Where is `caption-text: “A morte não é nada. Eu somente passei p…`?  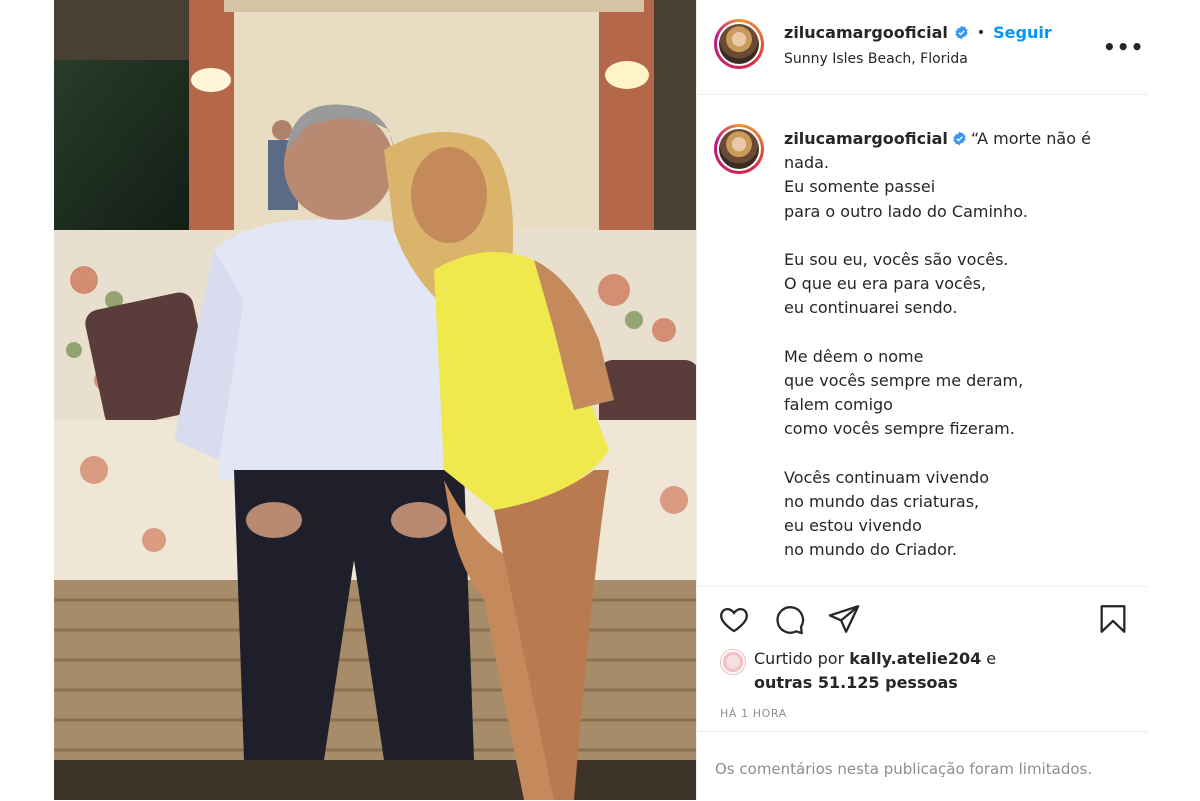
caption-text: “A morte não é nada. Eu somente passei p… is located at coordinates (937, 344).